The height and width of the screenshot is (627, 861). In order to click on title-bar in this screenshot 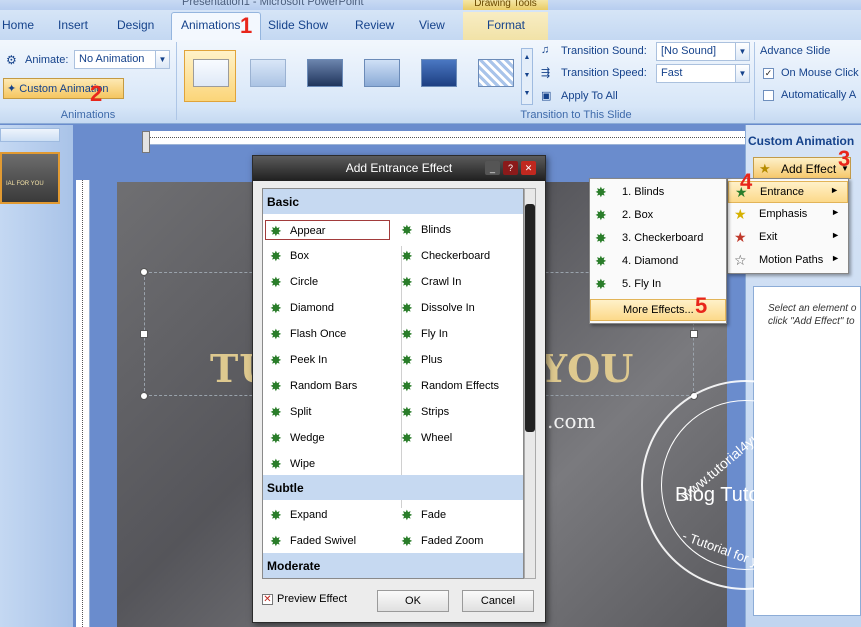, I will do `click(430, 5)`.